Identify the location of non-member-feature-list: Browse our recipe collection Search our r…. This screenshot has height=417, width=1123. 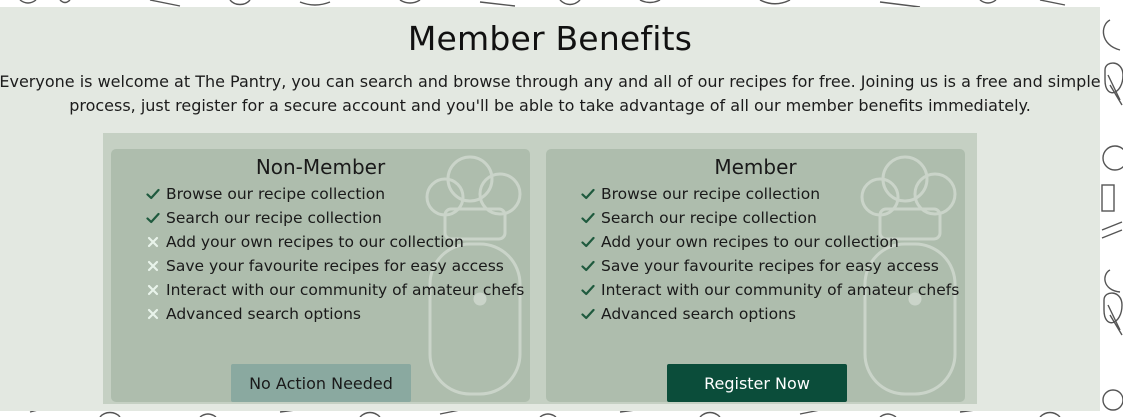
(333, 254).